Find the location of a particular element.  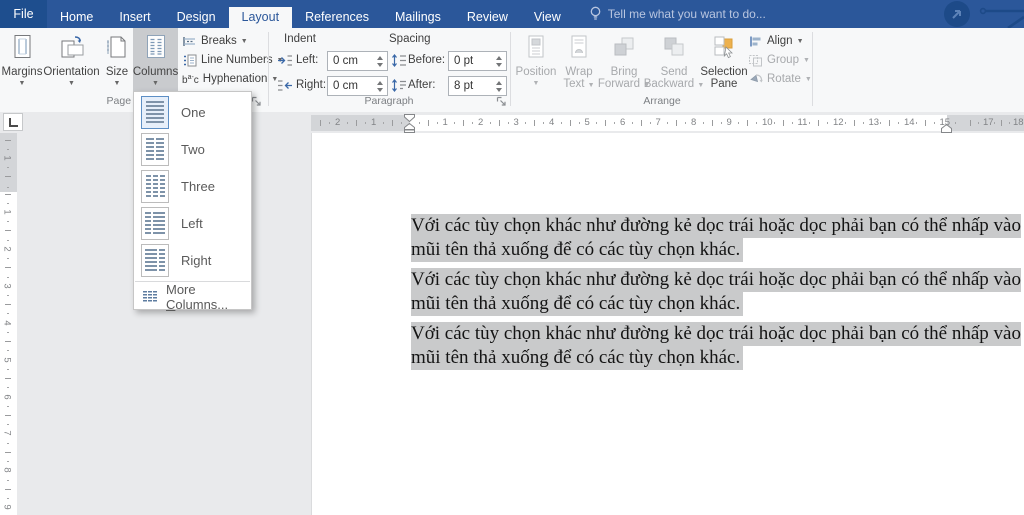

indent-right-field: 0 cm is located at coordinates (357, 86).